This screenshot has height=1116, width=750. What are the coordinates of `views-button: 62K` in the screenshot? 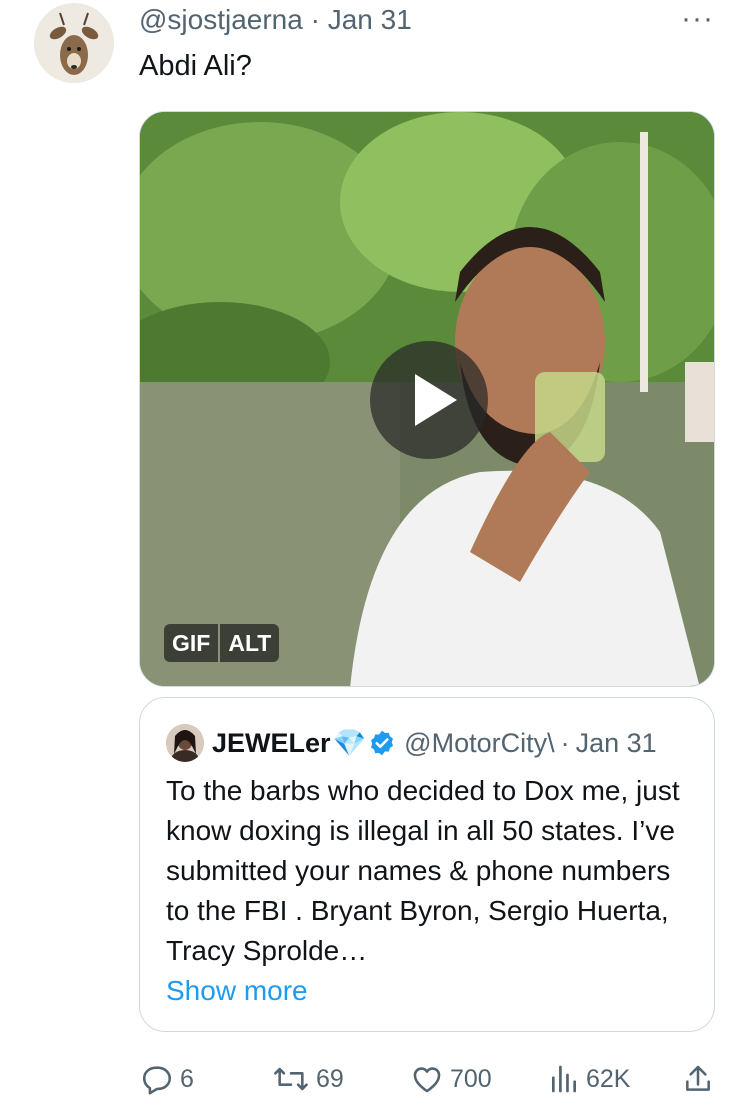 It's located at (589, 1079).